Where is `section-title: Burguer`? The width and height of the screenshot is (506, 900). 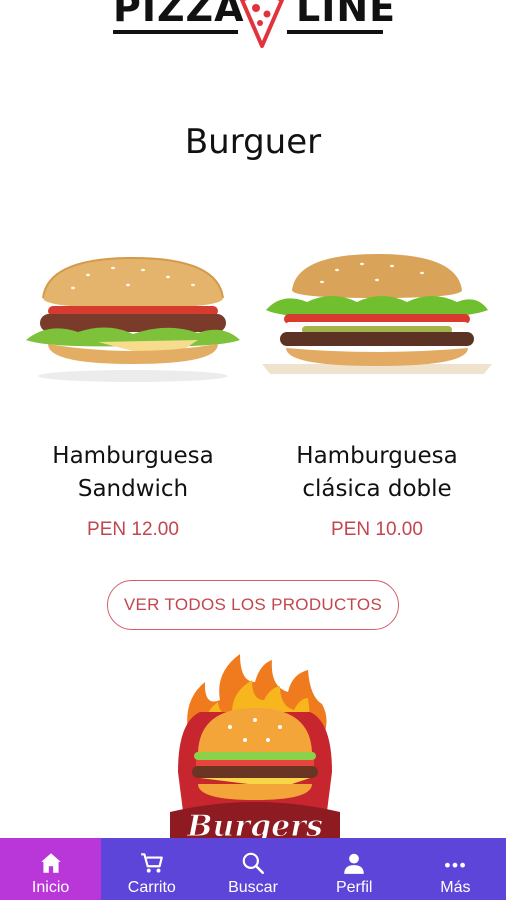
section-title: Burguer is located at coordinates (253, 142).